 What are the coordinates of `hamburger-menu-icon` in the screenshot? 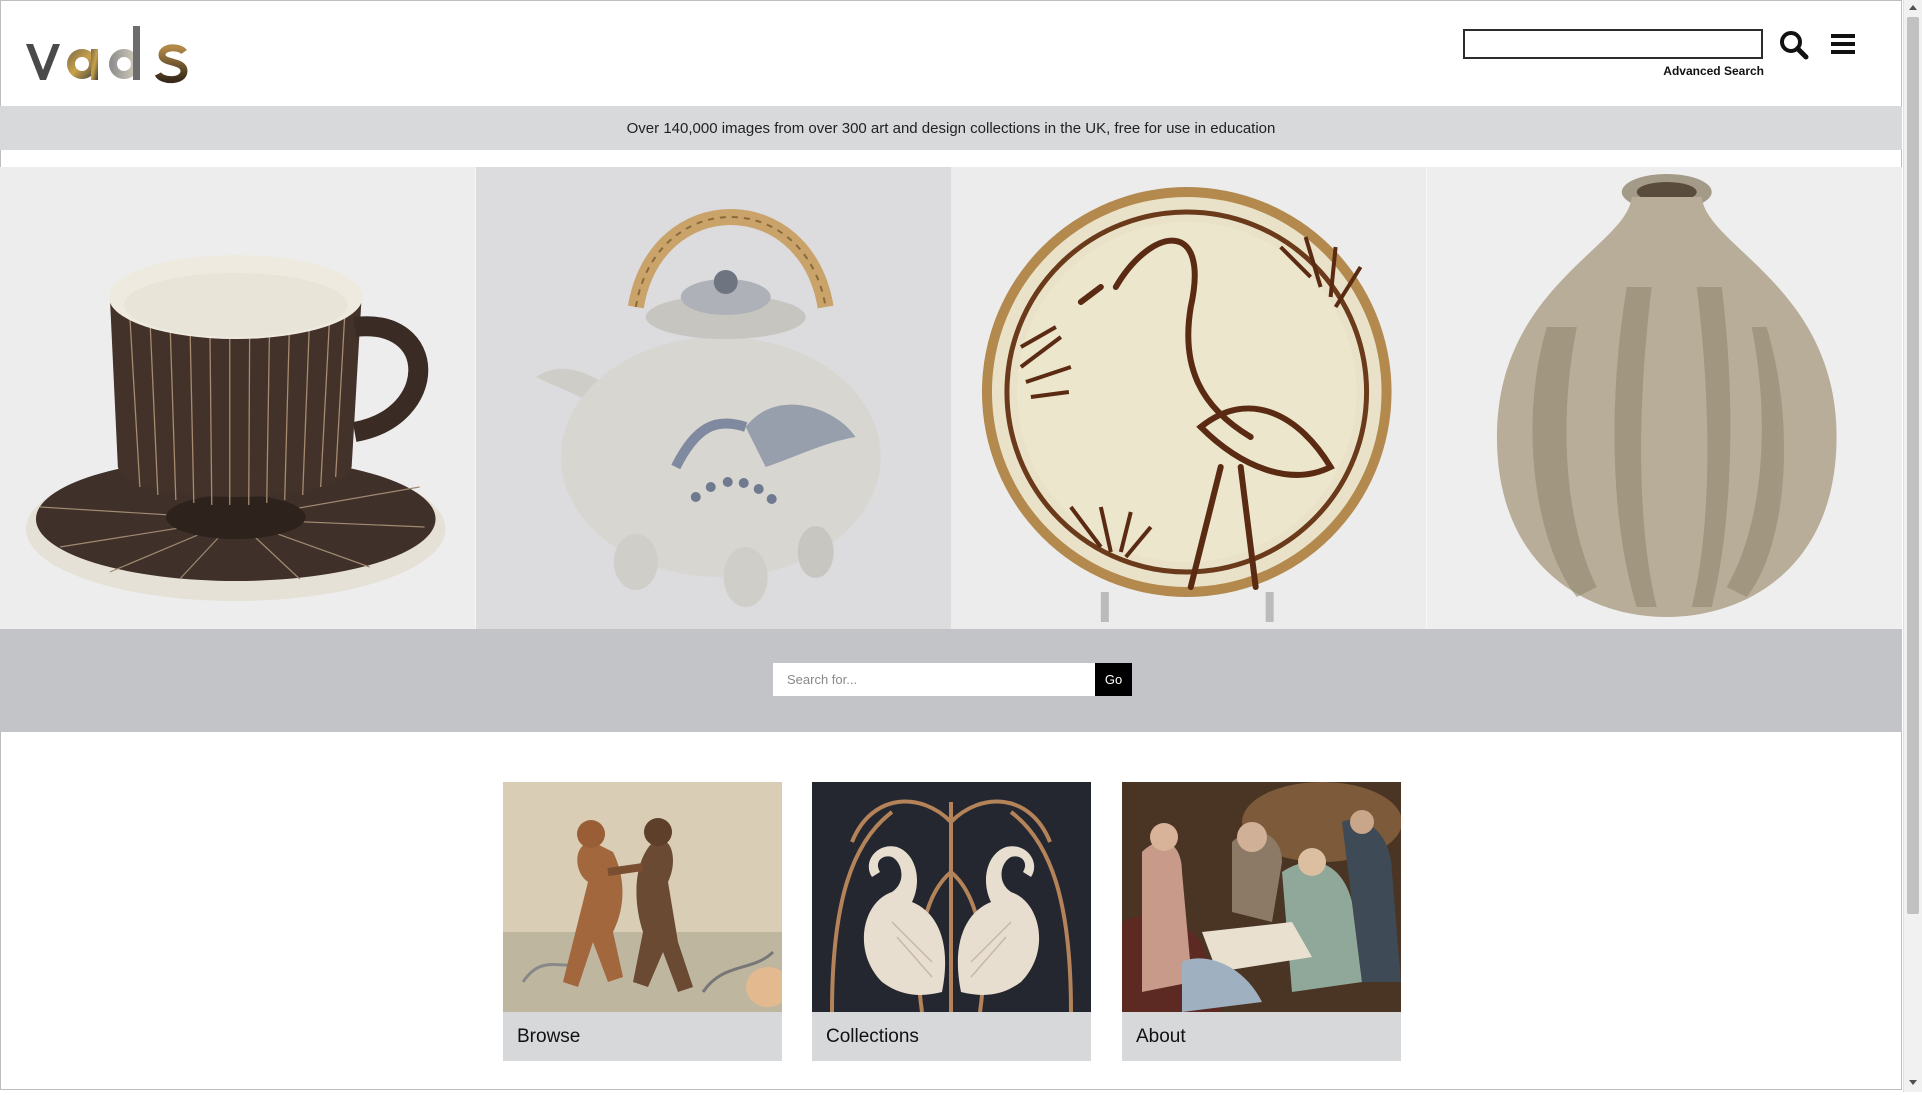 It's located at (1843, 44).